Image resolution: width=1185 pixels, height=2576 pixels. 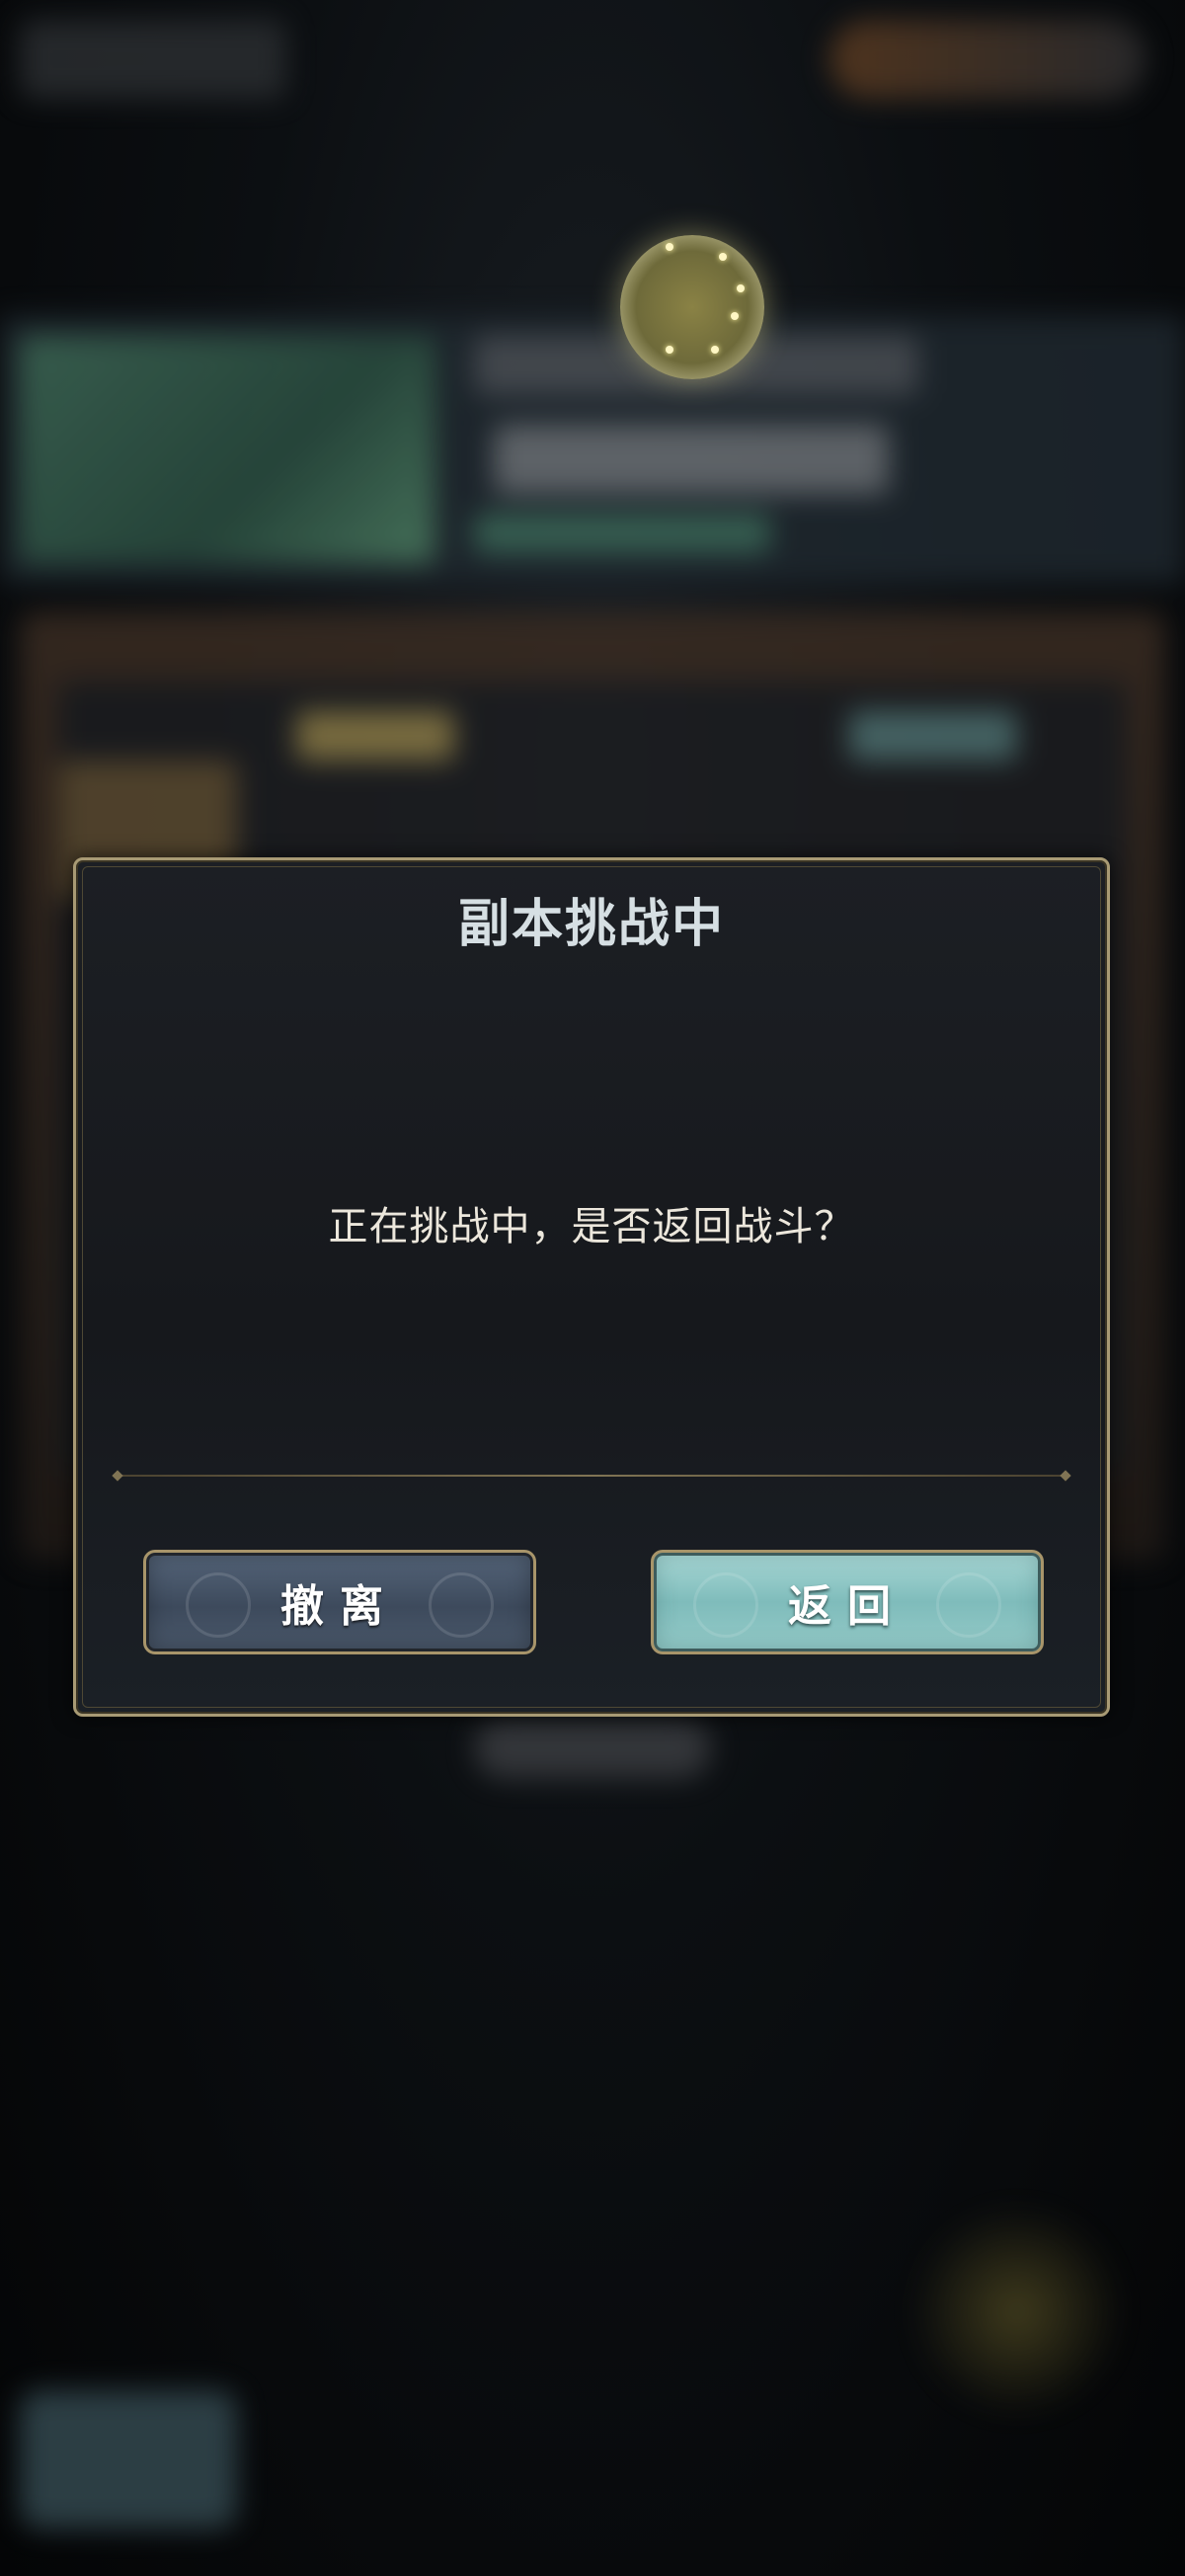 What do you see at coordinates (128, 2459) in the screenshot?
I see `background-bottom-button` at bounding box center [128, 2459].